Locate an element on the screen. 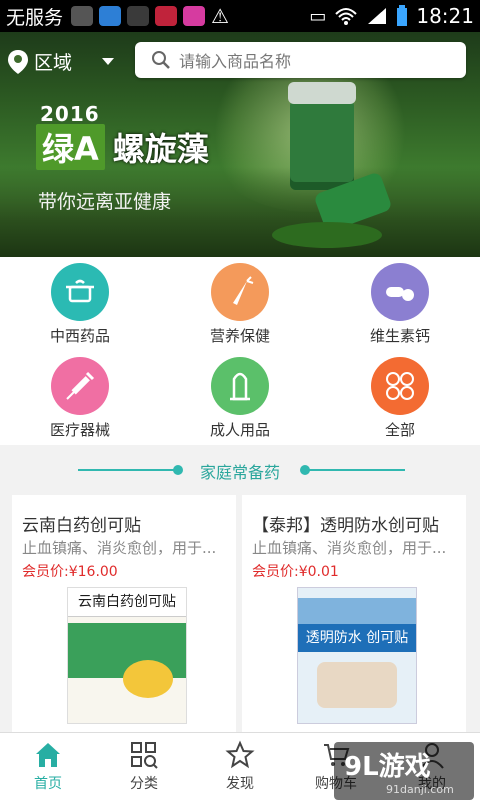 This screenshot has height=801, width=480. battery-icon is located at coordinates (402, 15).